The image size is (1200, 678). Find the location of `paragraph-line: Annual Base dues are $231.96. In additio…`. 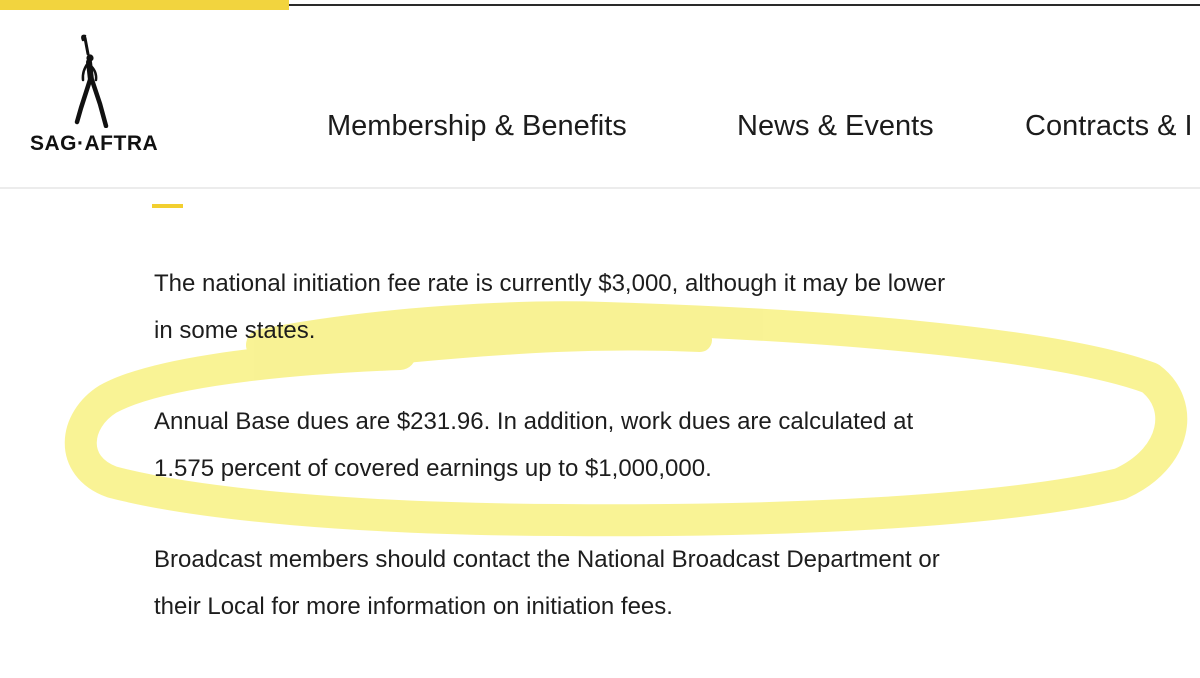

paragraph-line: Annual Base dues are $231.96. In additio… is located at coordinates (534, 421).